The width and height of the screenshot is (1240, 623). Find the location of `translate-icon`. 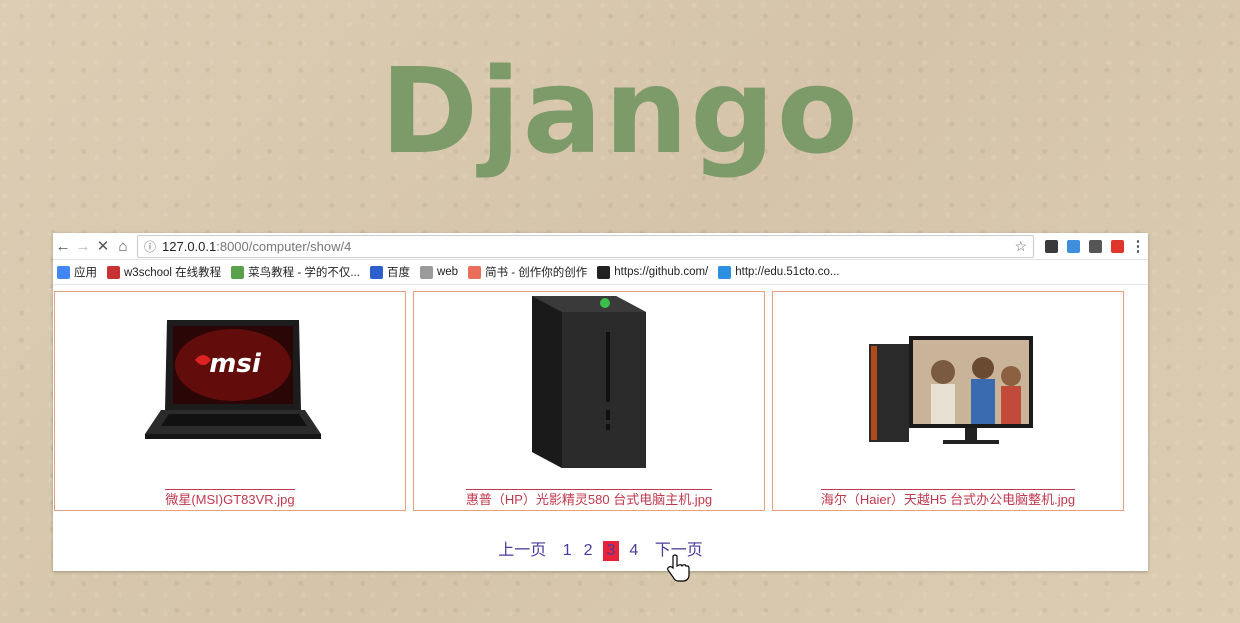

translate-icon is located at coordinates (1073, 246).